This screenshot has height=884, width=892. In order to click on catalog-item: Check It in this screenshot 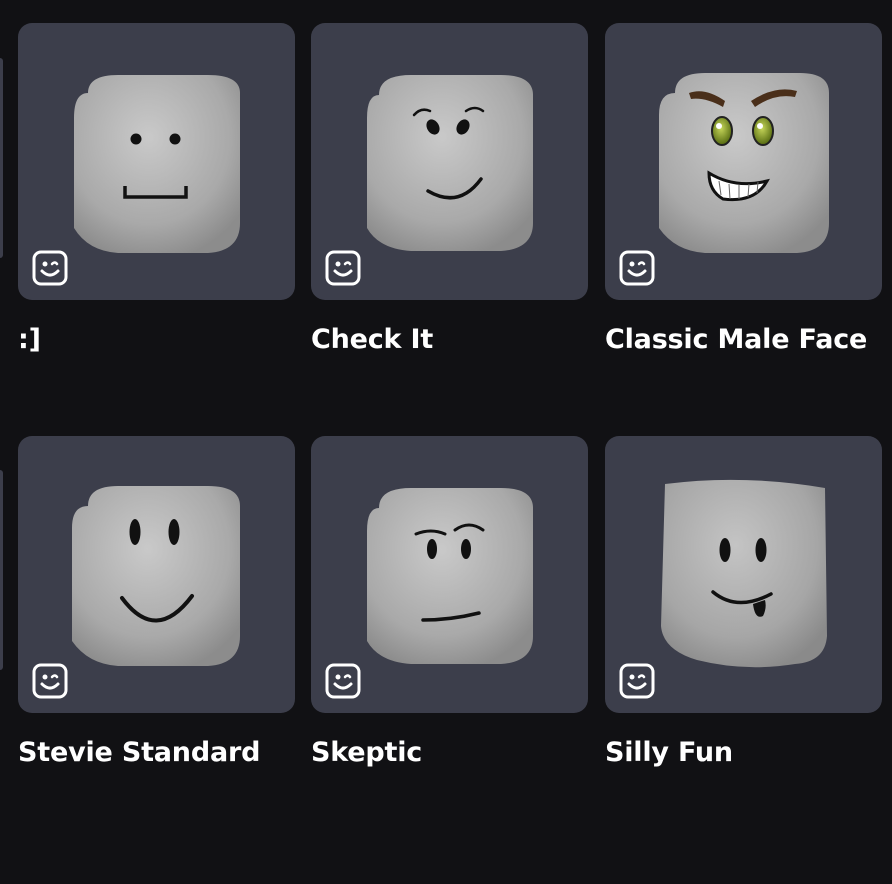, I will do `click(449, 192)`.